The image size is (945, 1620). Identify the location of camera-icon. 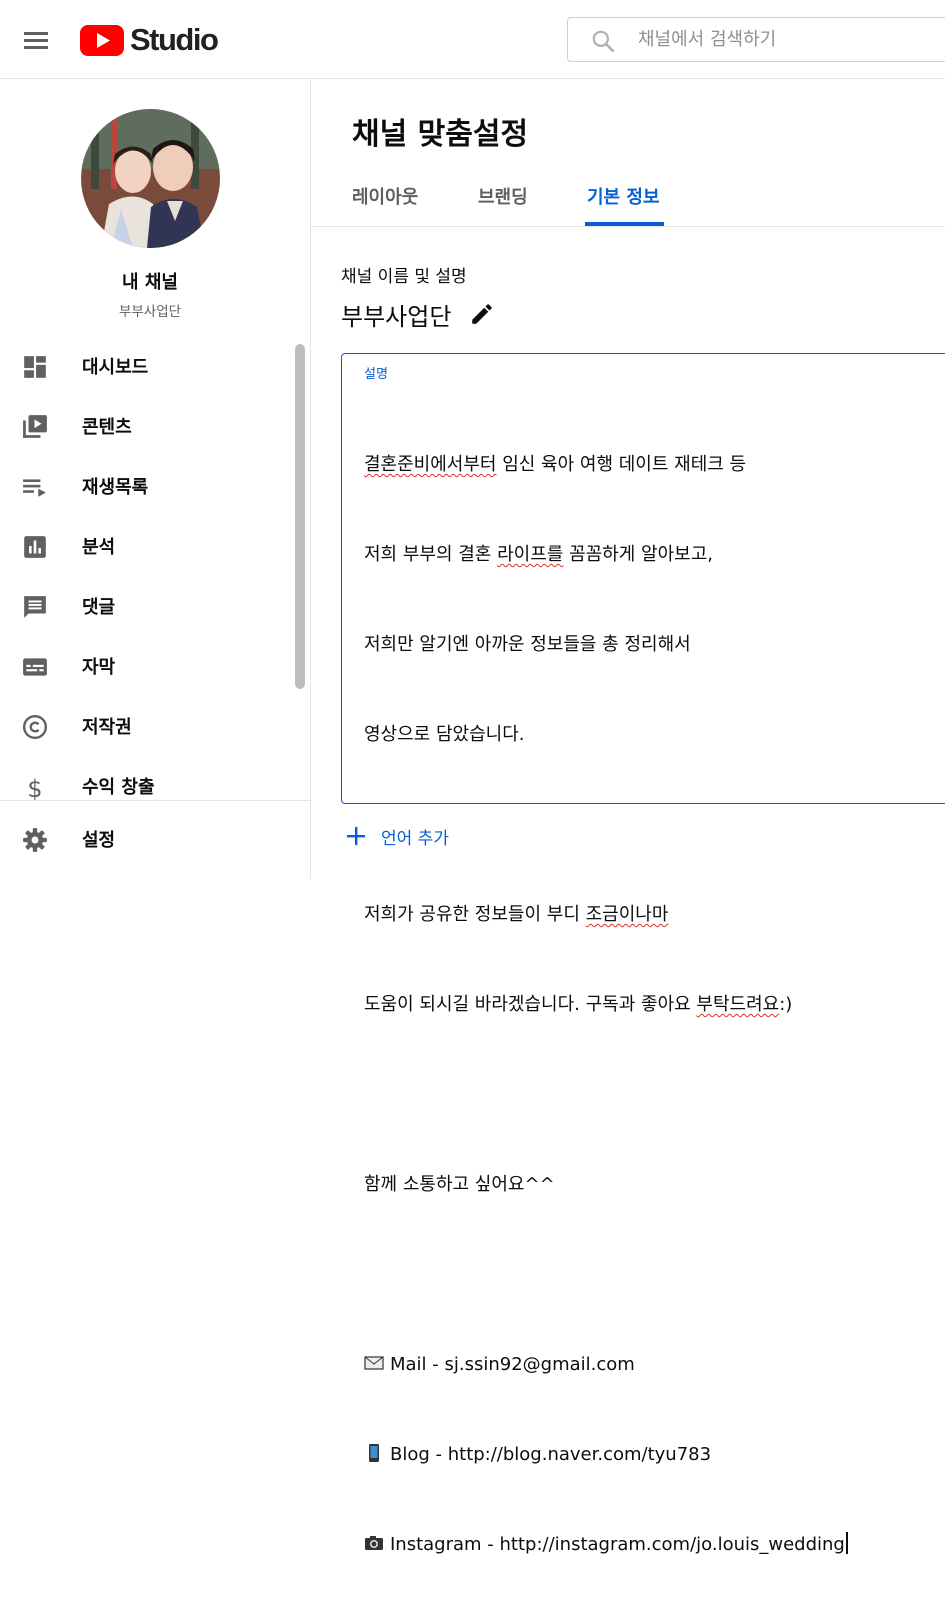
(374, 1543).